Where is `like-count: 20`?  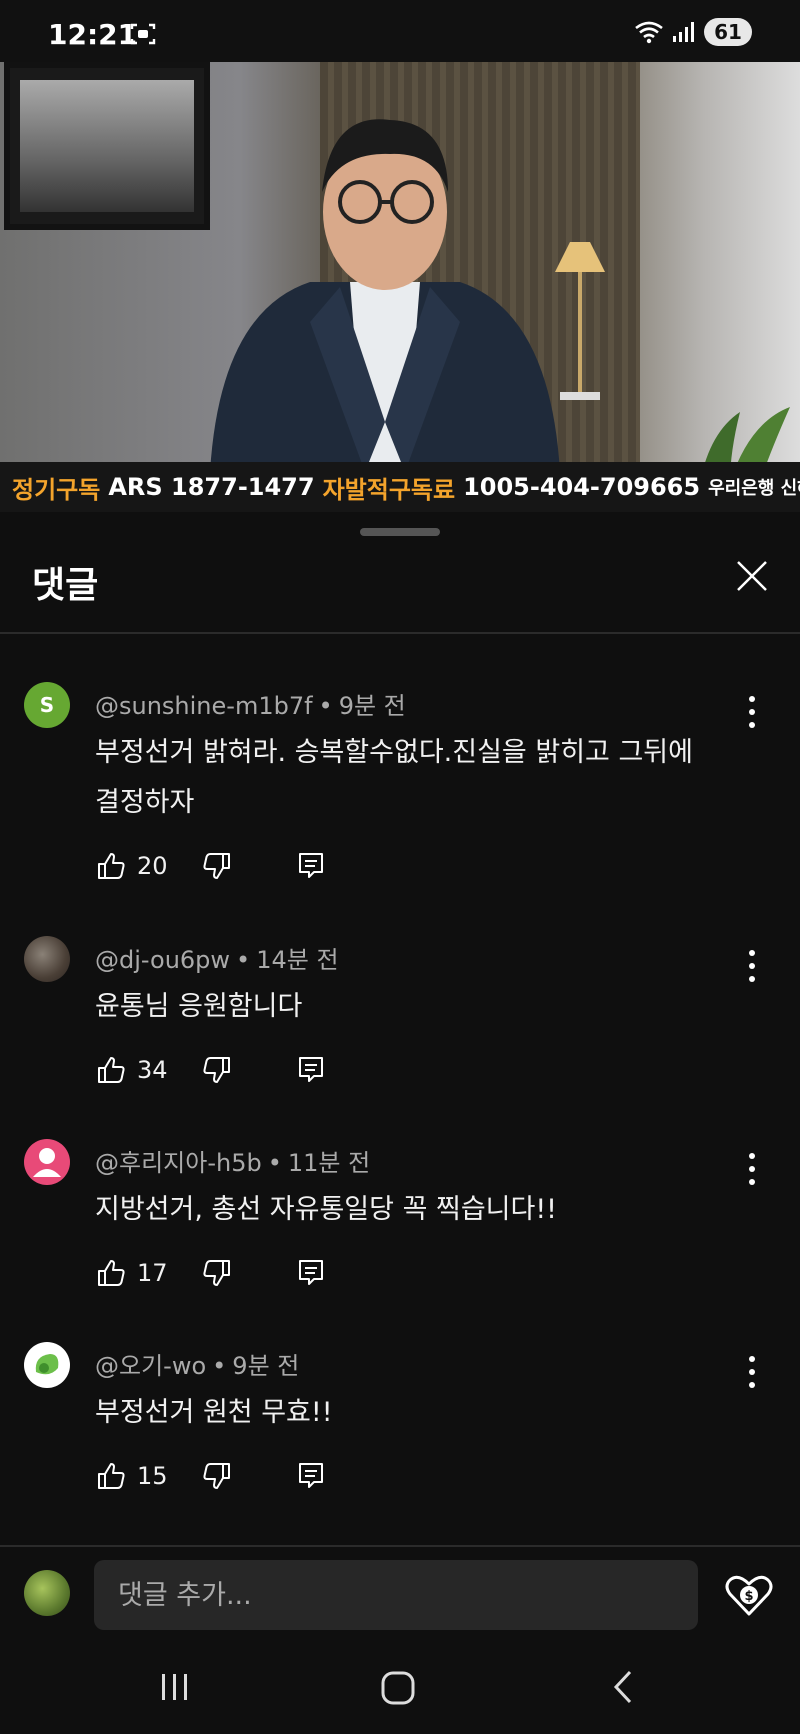 like-count: 20 is located at coordinates (152, 866).